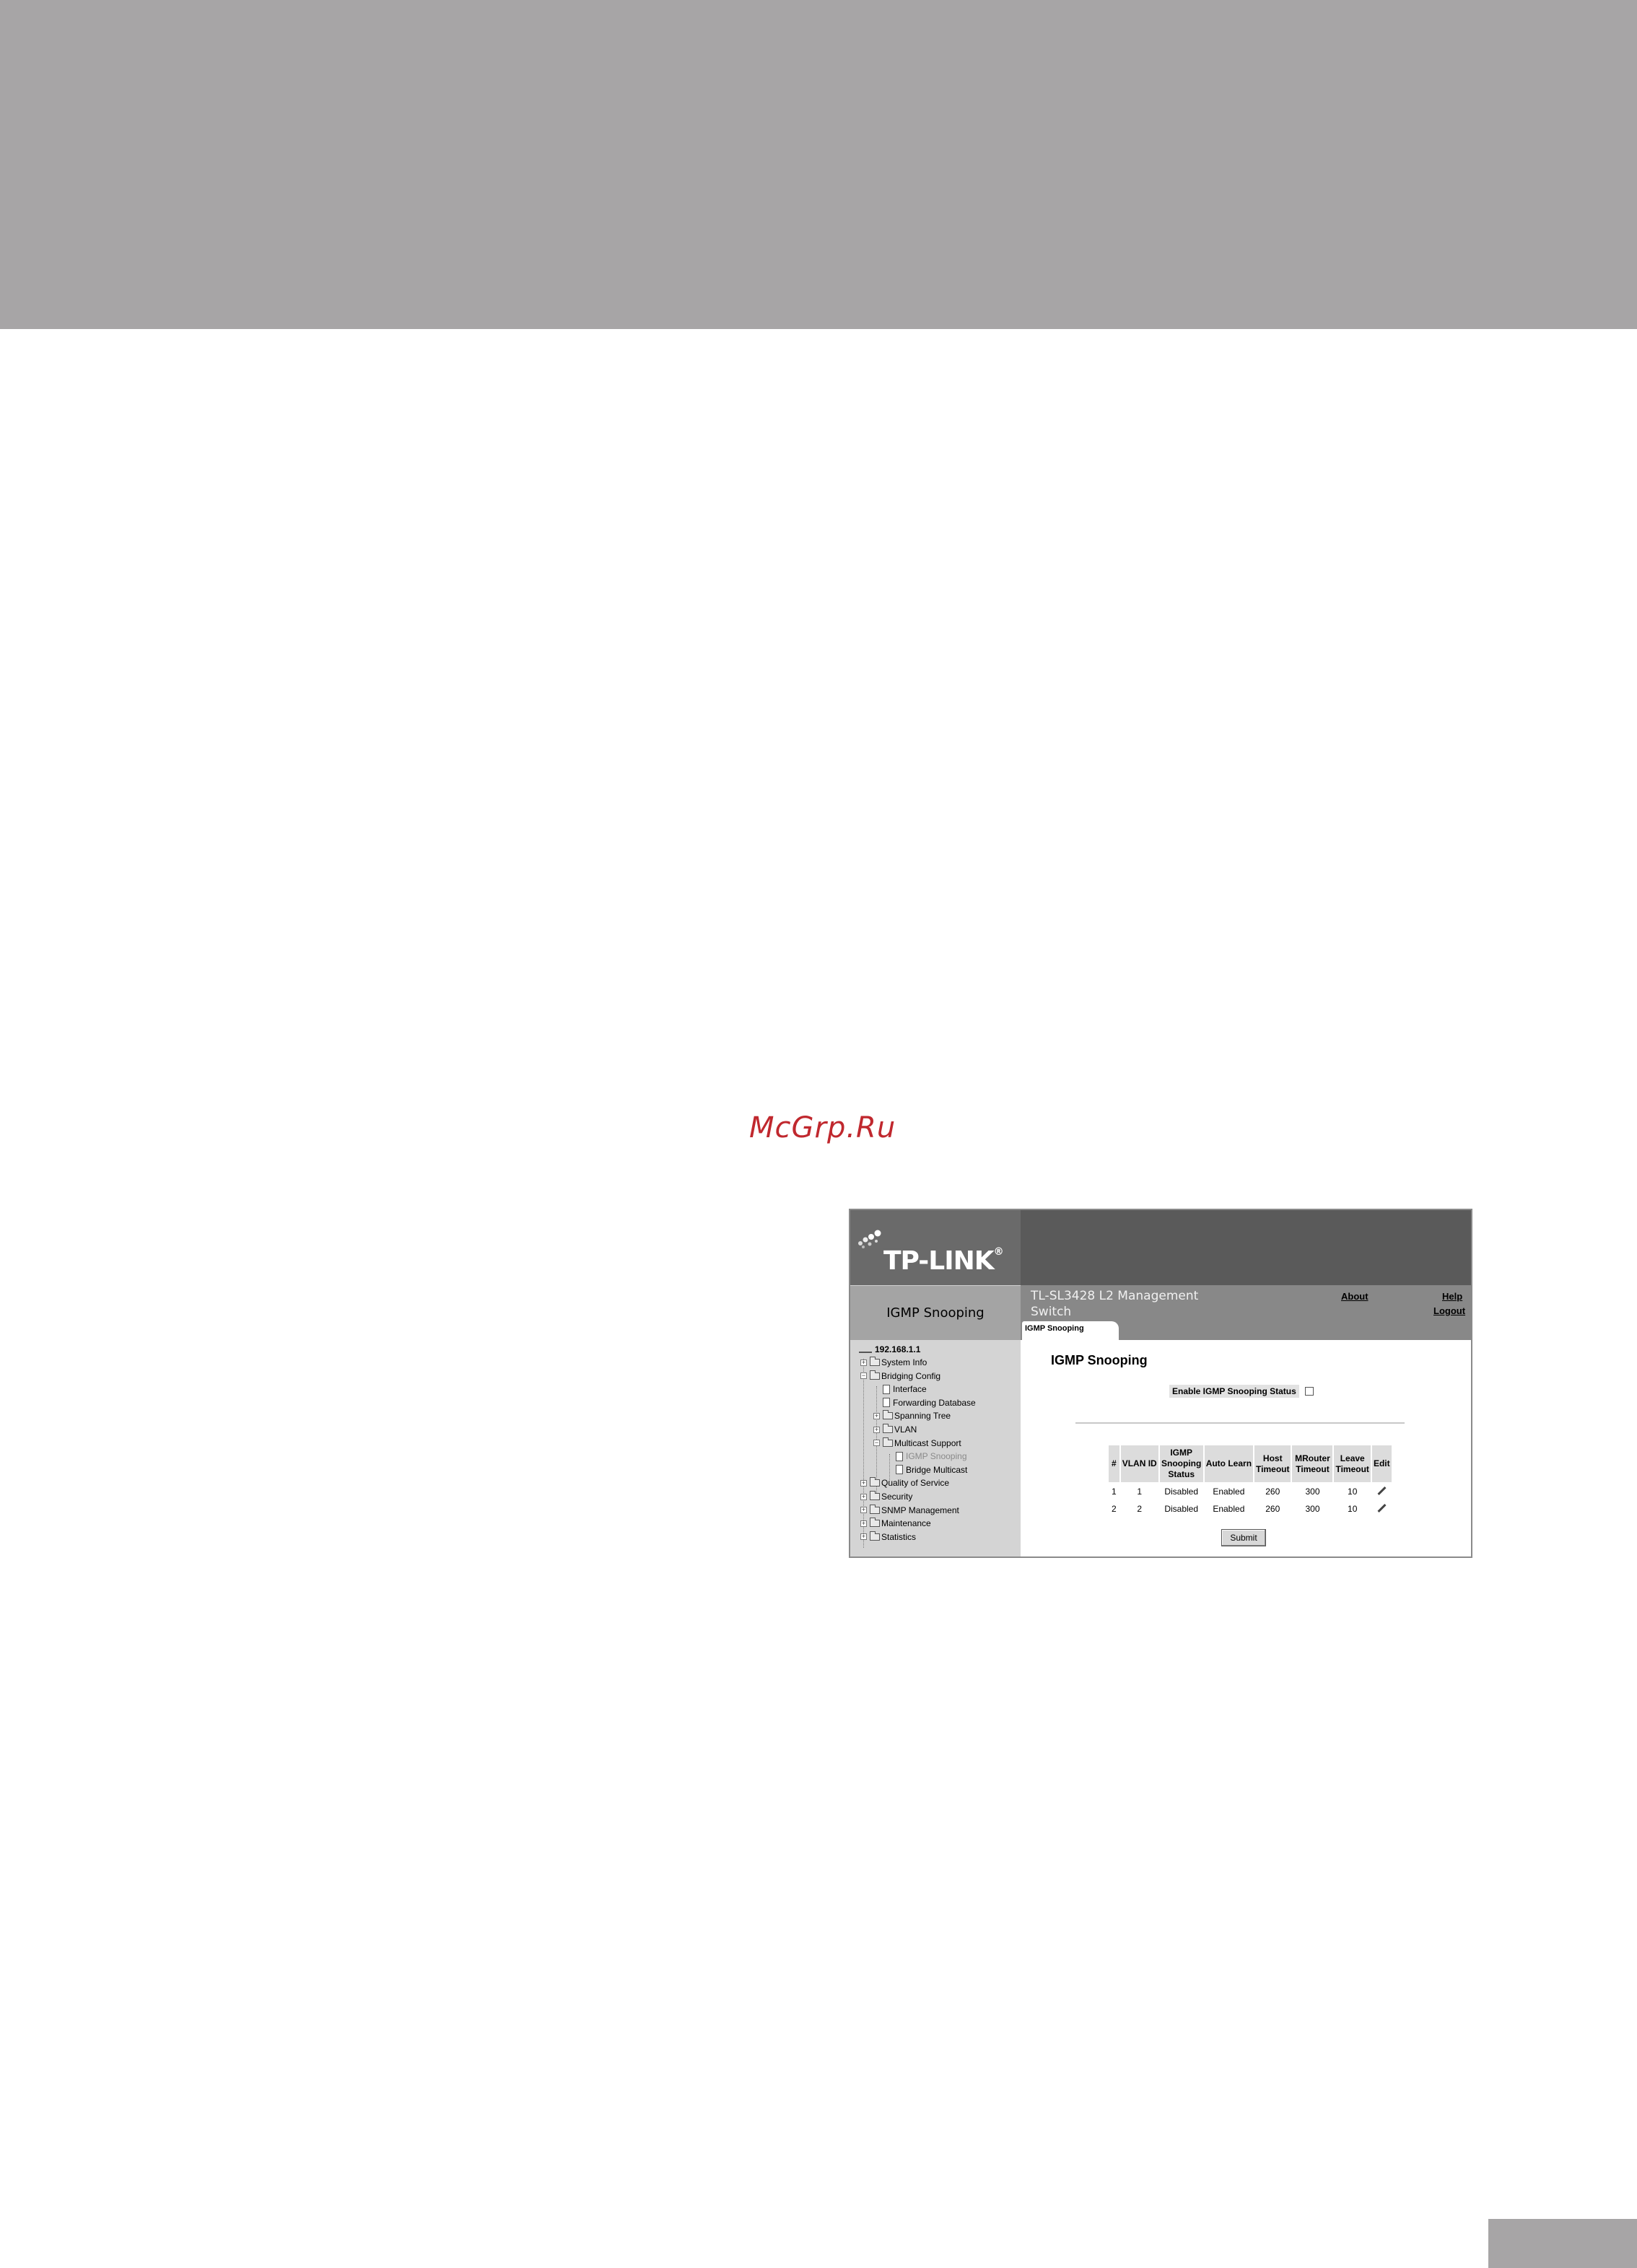 Image resolution: width=1637 pixels, height=2268 pixels. What do you see at coordinates (865, 1349) in the screenshot?
I see `host-icon` at bounding box center [865, 1349].